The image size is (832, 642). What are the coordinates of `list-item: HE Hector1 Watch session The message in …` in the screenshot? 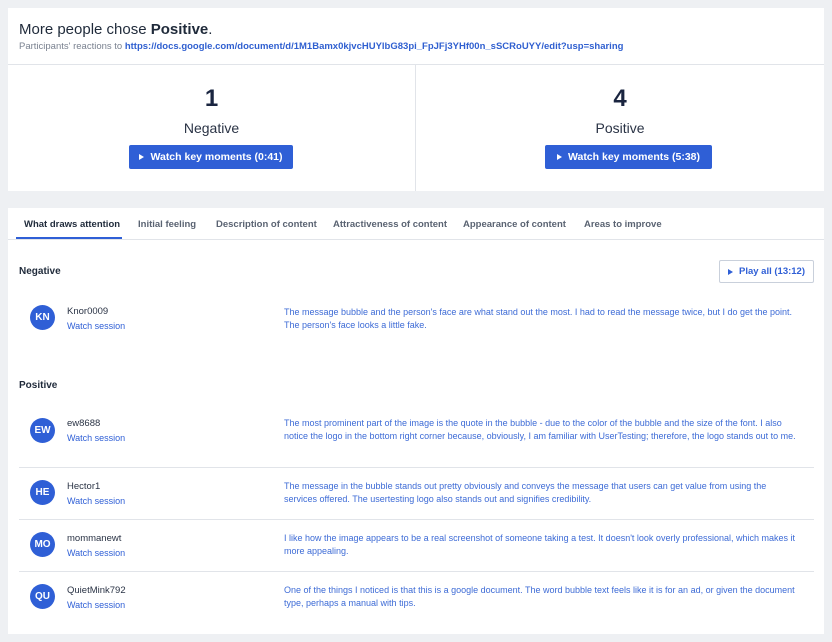 It's located at (416, 494).